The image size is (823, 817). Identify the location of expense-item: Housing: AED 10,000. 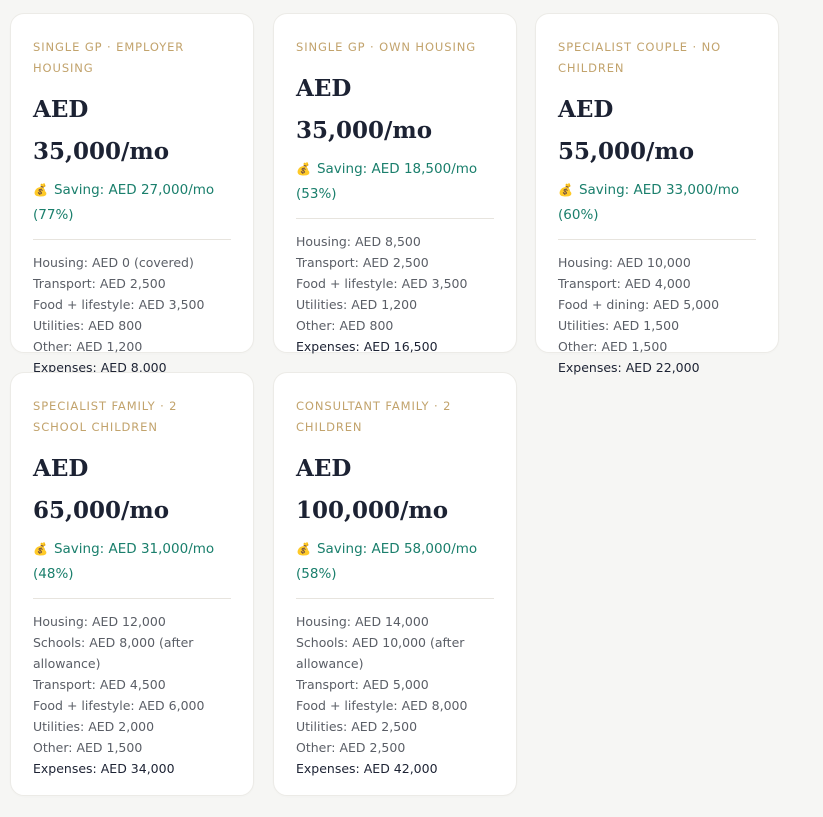
(624, 262).